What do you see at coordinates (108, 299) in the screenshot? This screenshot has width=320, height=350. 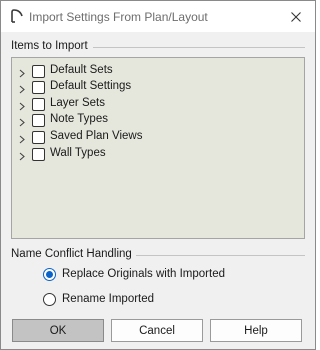 I see `radio-label: Rename Imported` at bounding box center [108, 299].